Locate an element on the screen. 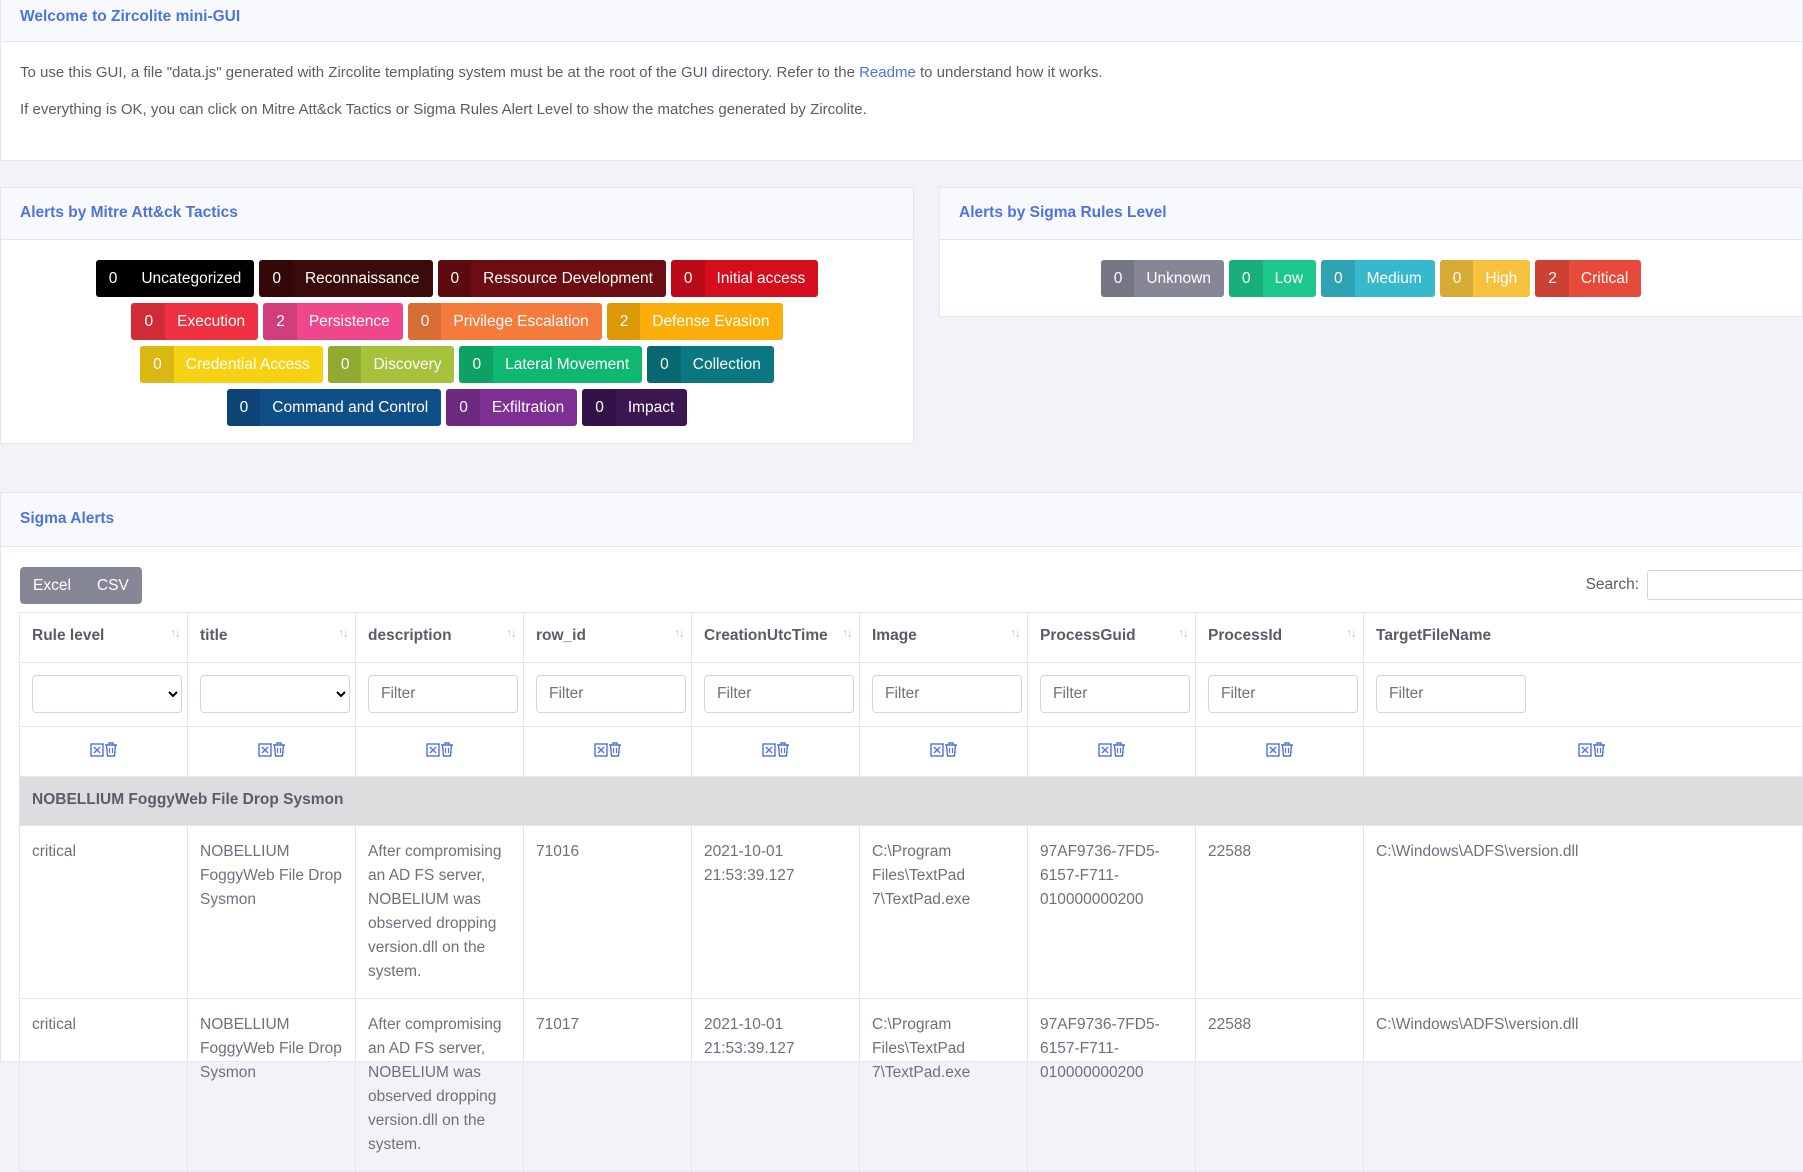 The width and height of the screenshot is (1803, 1172). column-header-image: Image↑↓ is located at coordinates (944, 638).